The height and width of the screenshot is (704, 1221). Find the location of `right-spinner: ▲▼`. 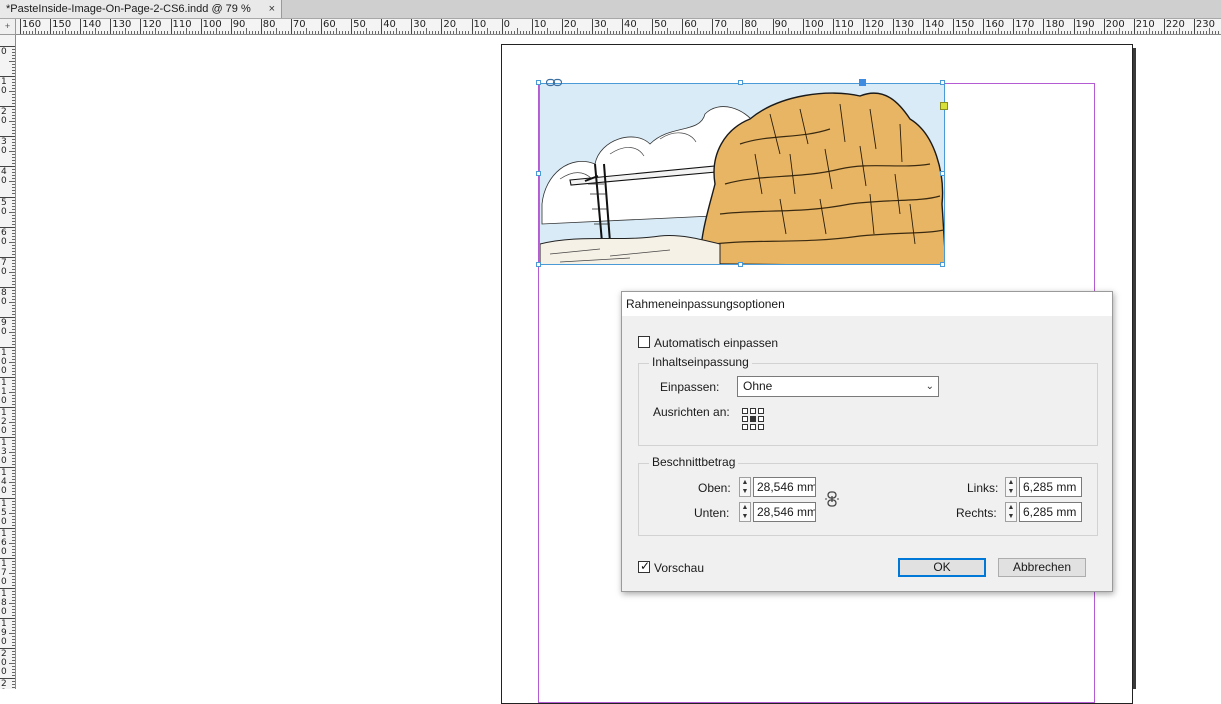

right-spinner: ▲▼ is located at coordinates (1011, 512).